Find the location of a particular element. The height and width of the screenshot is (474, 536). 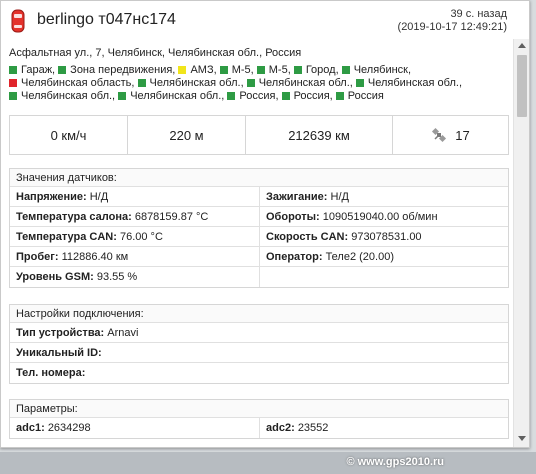

field-label: Скорость CAN: is located at coordinates (307, 237).